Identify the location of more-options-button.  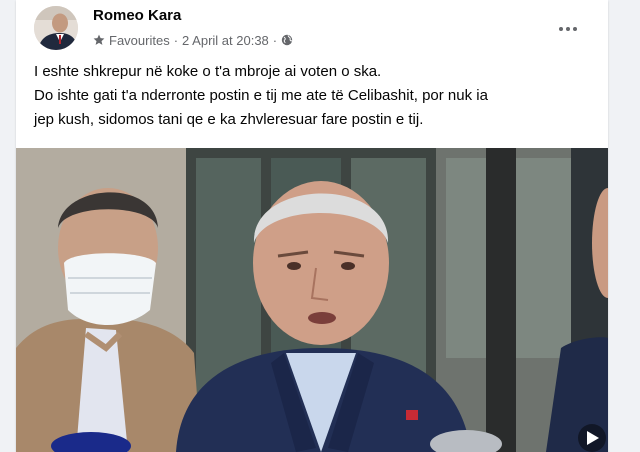
(568, 28).